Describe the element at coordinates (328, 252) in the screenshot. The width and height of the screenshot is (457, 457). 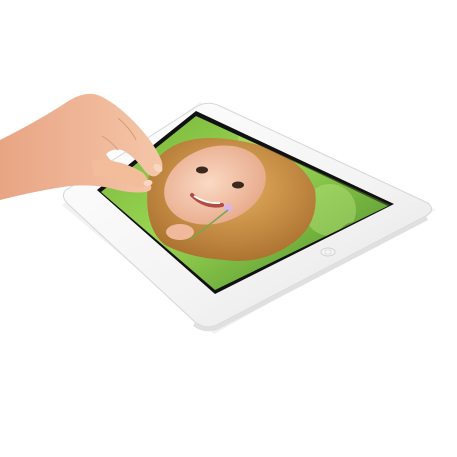
I see `home-button-icon` at that location.